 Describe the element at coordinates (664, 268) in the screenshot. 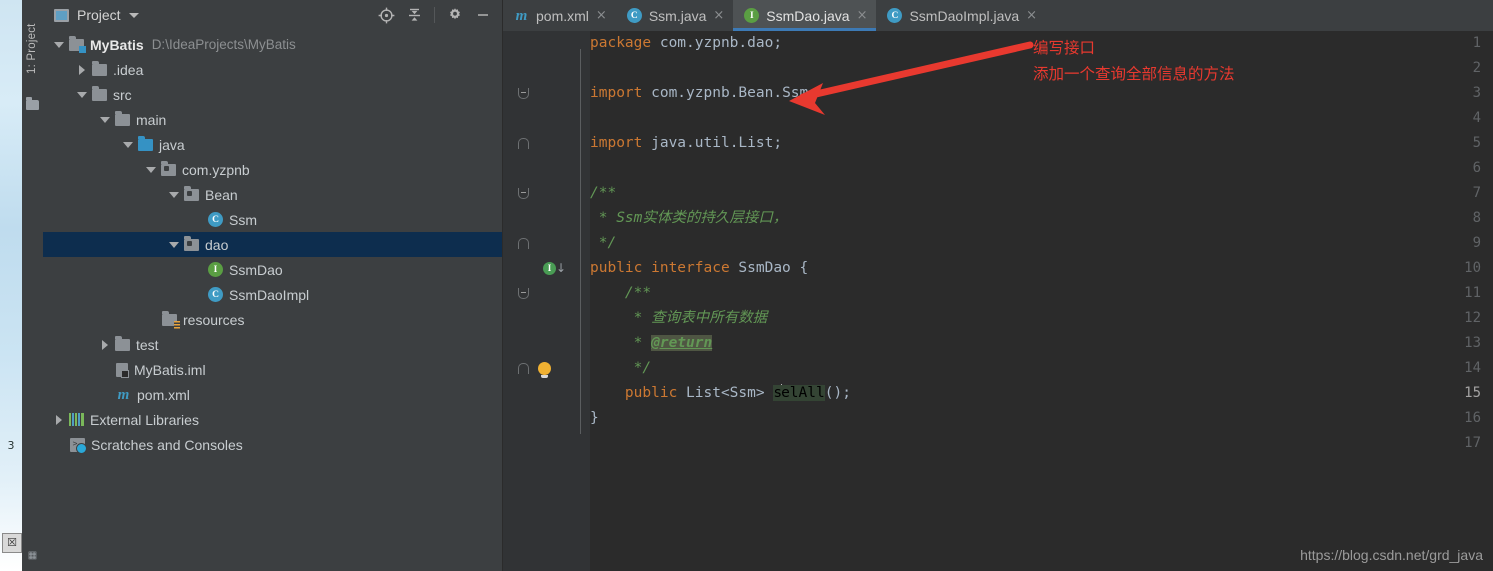

I see `code-token: public interface` at that location.